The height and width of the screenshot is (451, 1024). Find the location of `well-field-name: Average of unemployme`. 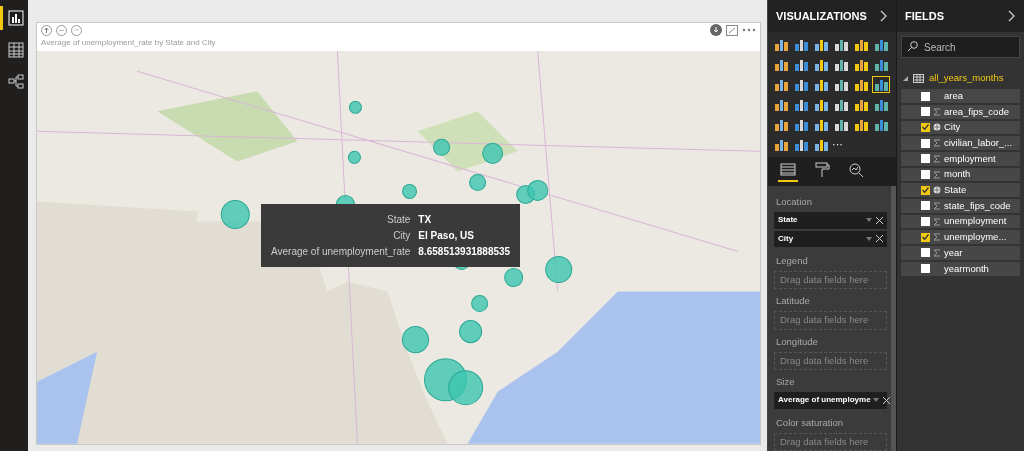

well-field-name: Average of unemployme is located at coordinates (824, 400).